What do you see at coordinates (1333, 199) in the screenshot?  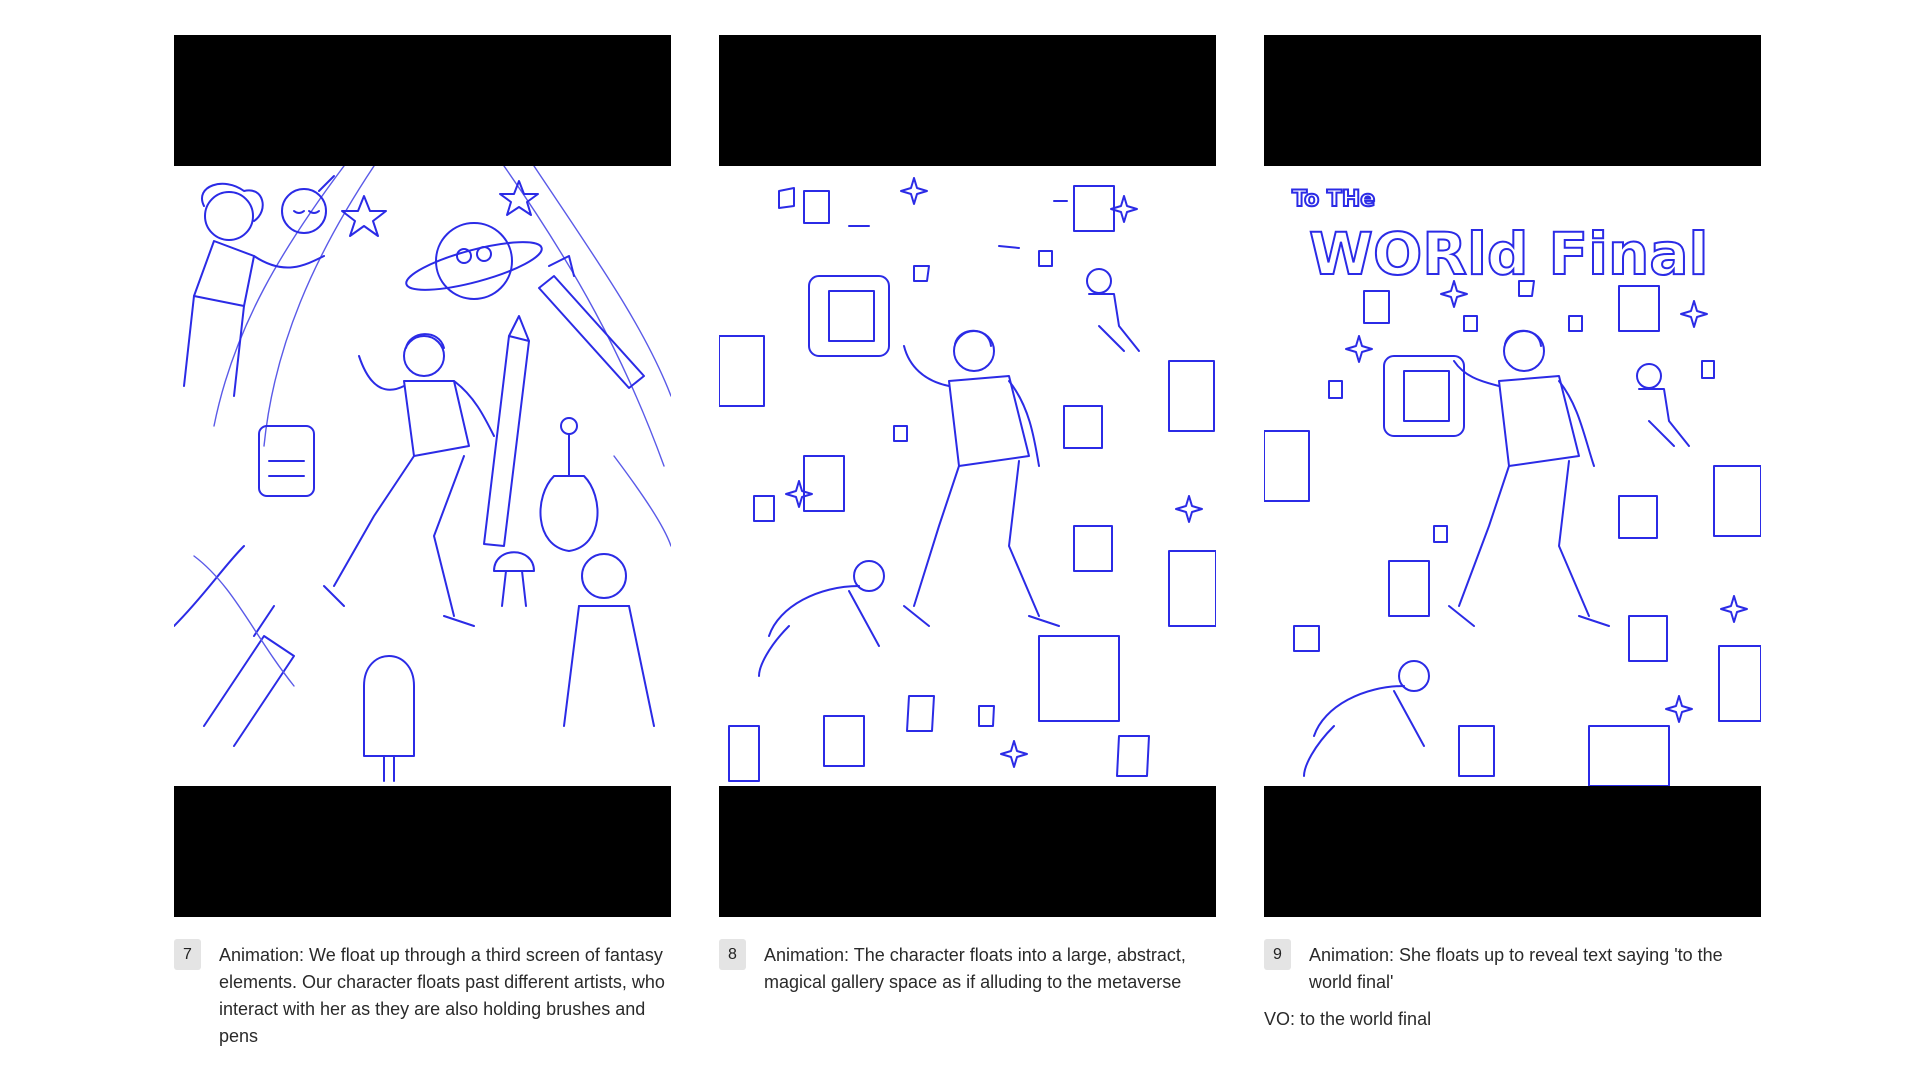 I see `artwork-title-line1: To THe` at bounding box center [1333, 199].